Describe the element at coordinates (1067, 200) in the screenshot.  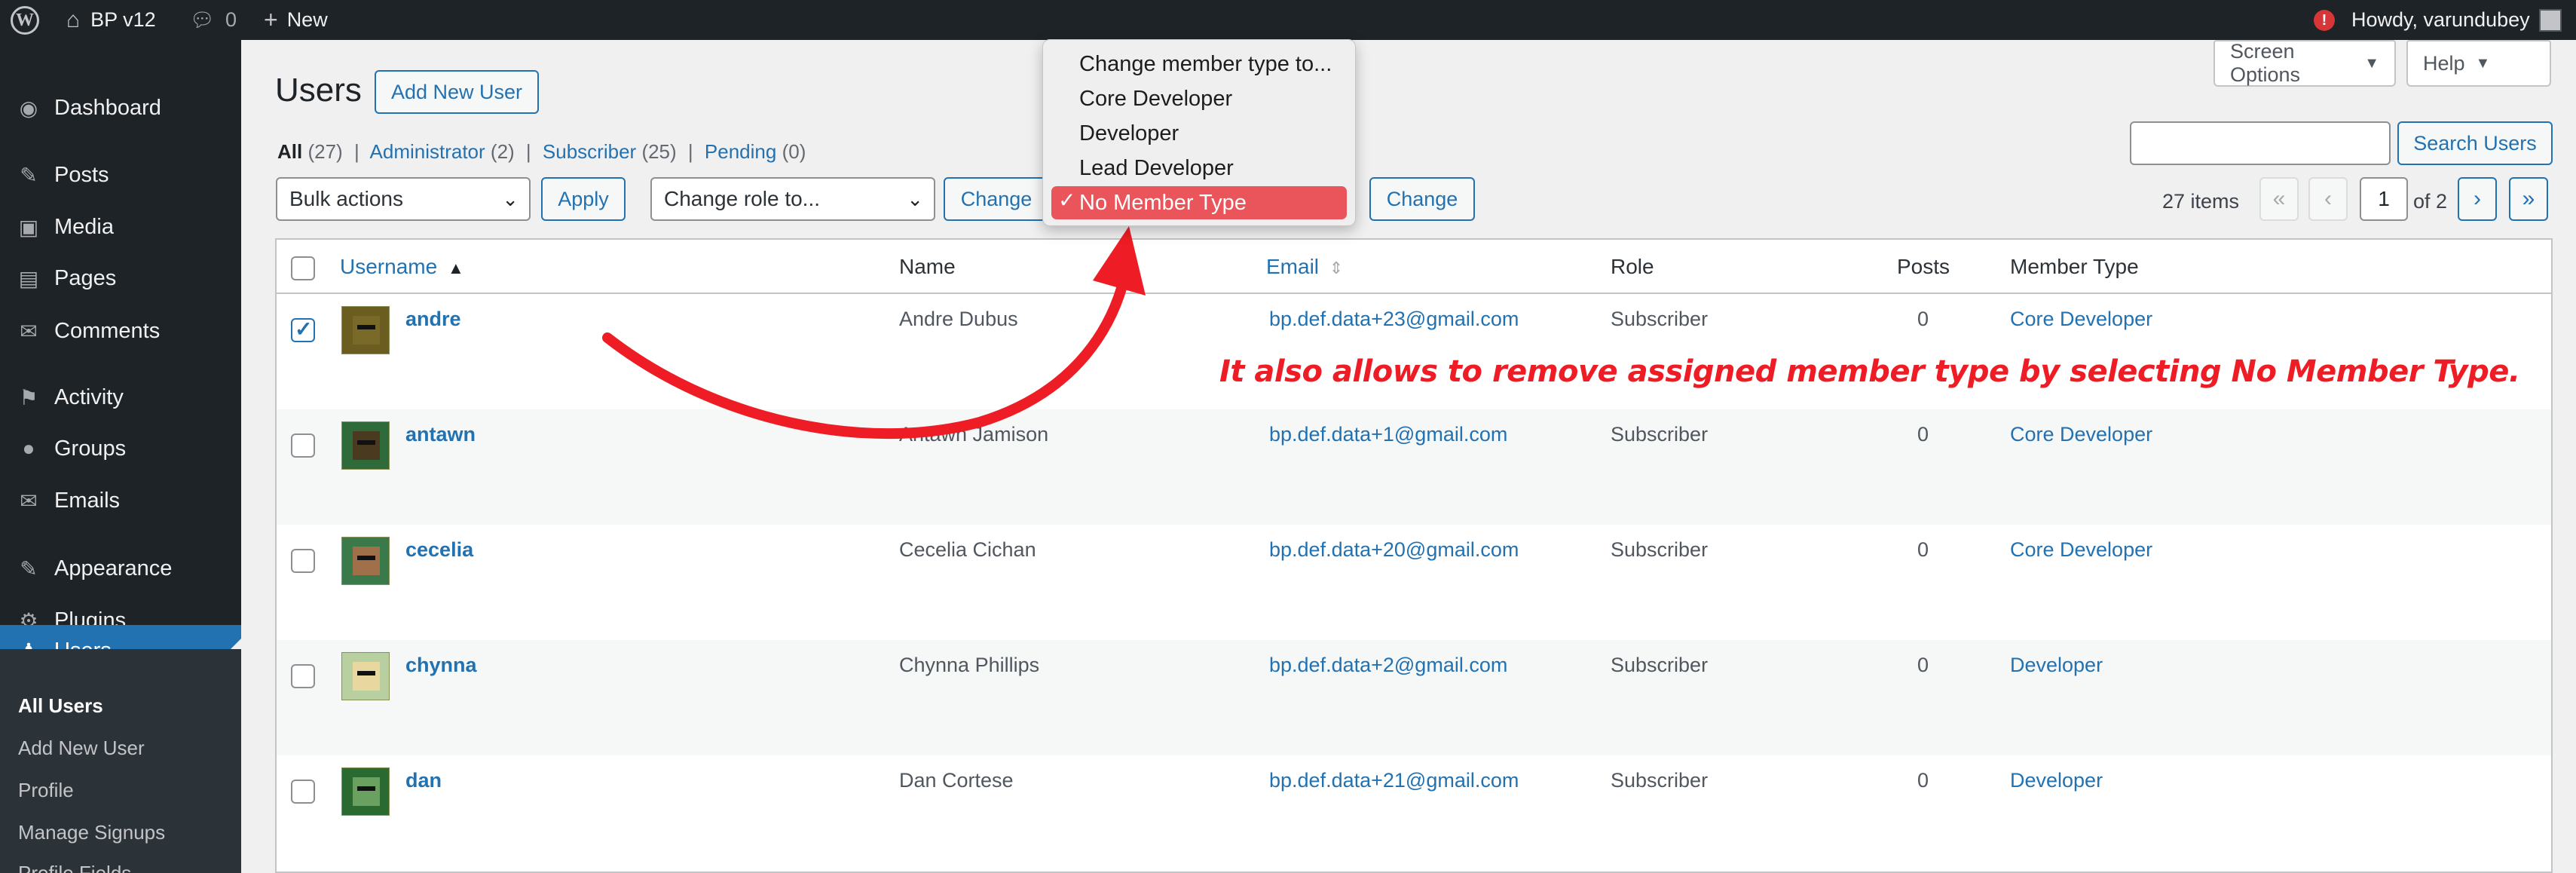
I see `checkmark-icon: ✓` at that location.